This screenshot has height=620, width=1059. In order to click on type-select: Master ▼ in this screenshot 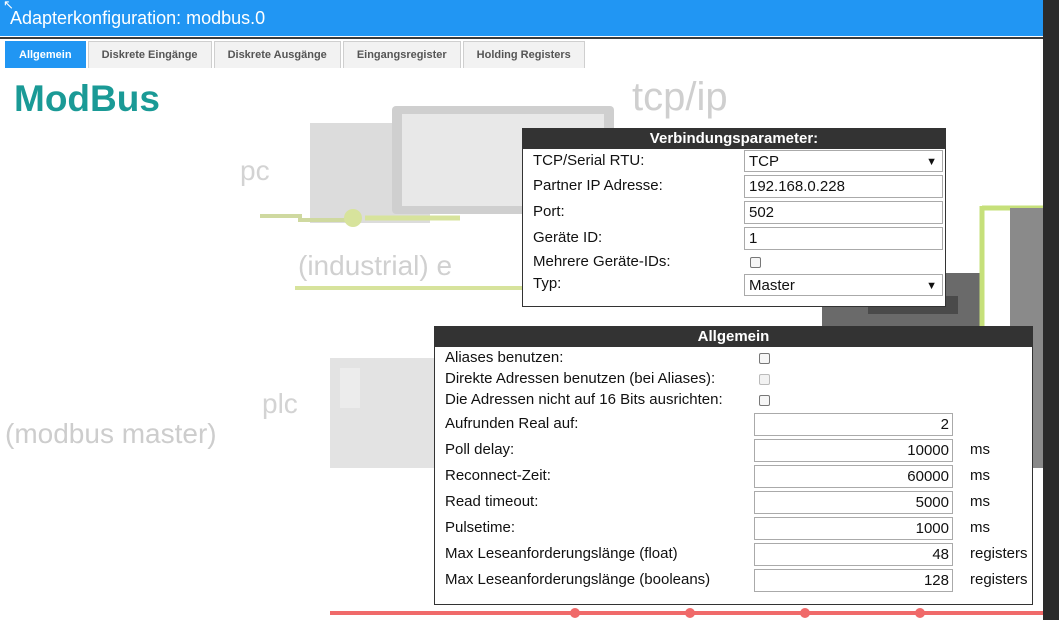, I will do `click(843, 285)`.